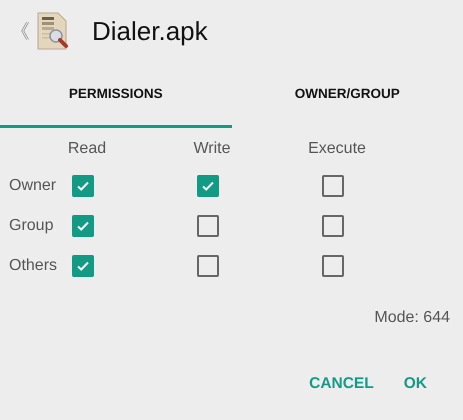 This screenshot has width=463, height=420. I want to click on row-label: Owner, so click(32, 186).